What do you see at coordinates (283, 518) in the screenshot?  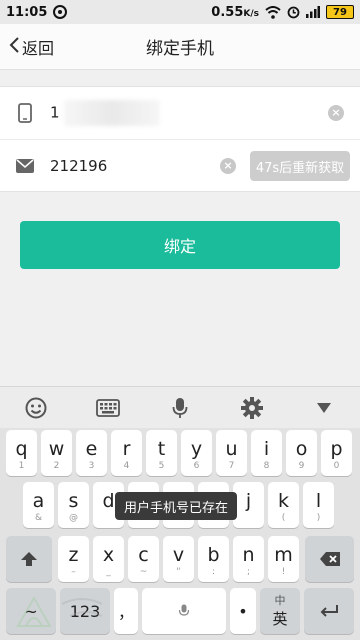 I see `key-alt-char: (` at bounding box center [283, 518].